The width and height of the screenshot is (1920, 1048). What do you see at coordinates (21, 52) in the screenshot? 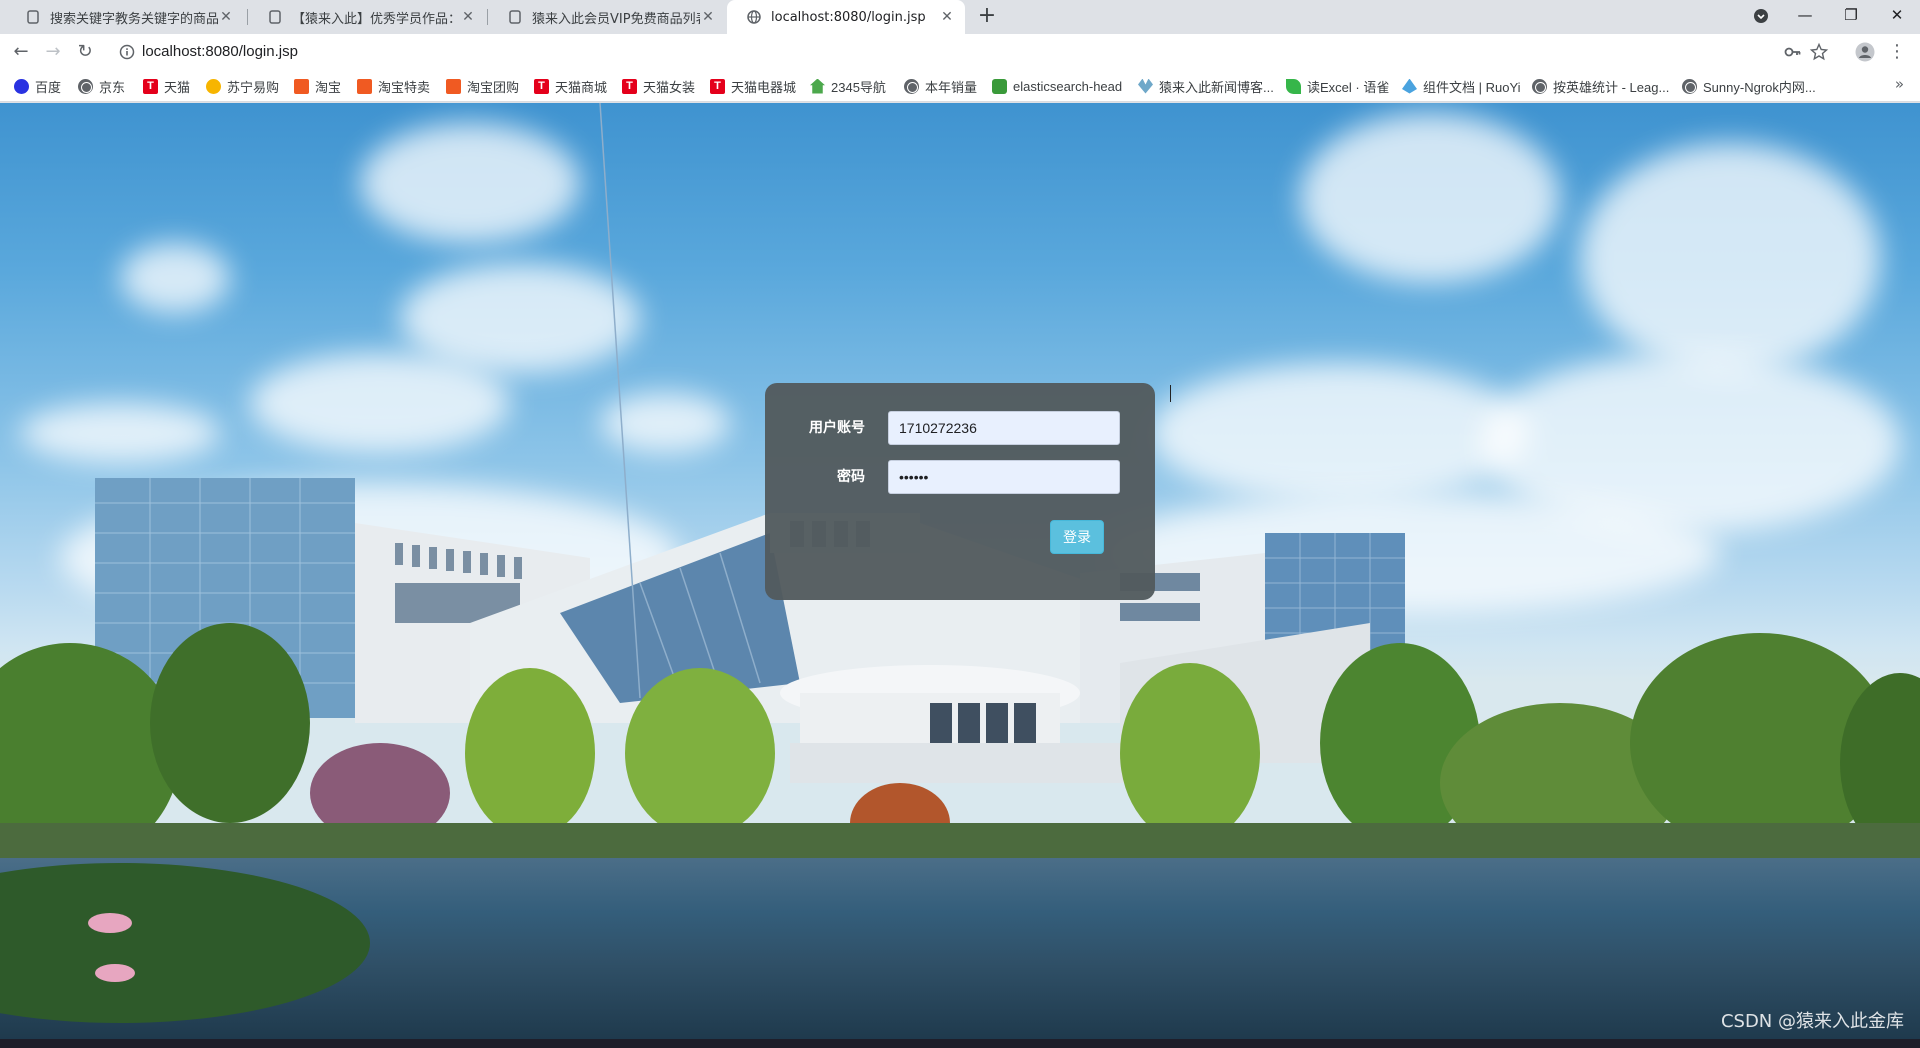
I see `back-icon: ←` at bounding box center [21, 52].